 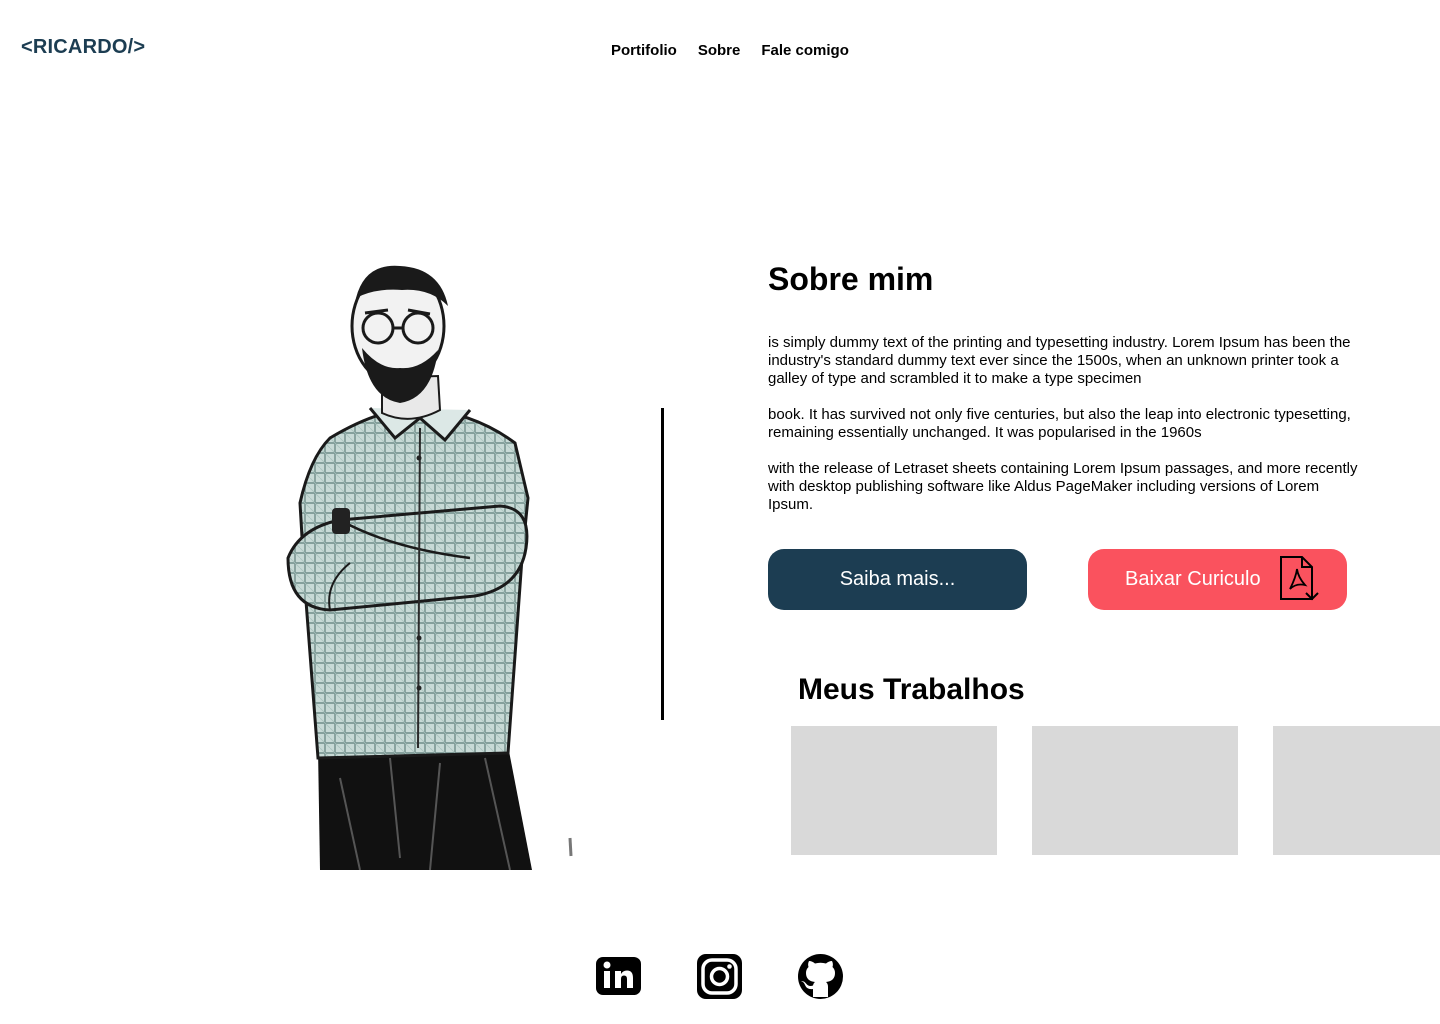 What do you see at coordinates (662, 564) in the screenshot?
I see `vertical-divider` at bounding box center [662, 564].